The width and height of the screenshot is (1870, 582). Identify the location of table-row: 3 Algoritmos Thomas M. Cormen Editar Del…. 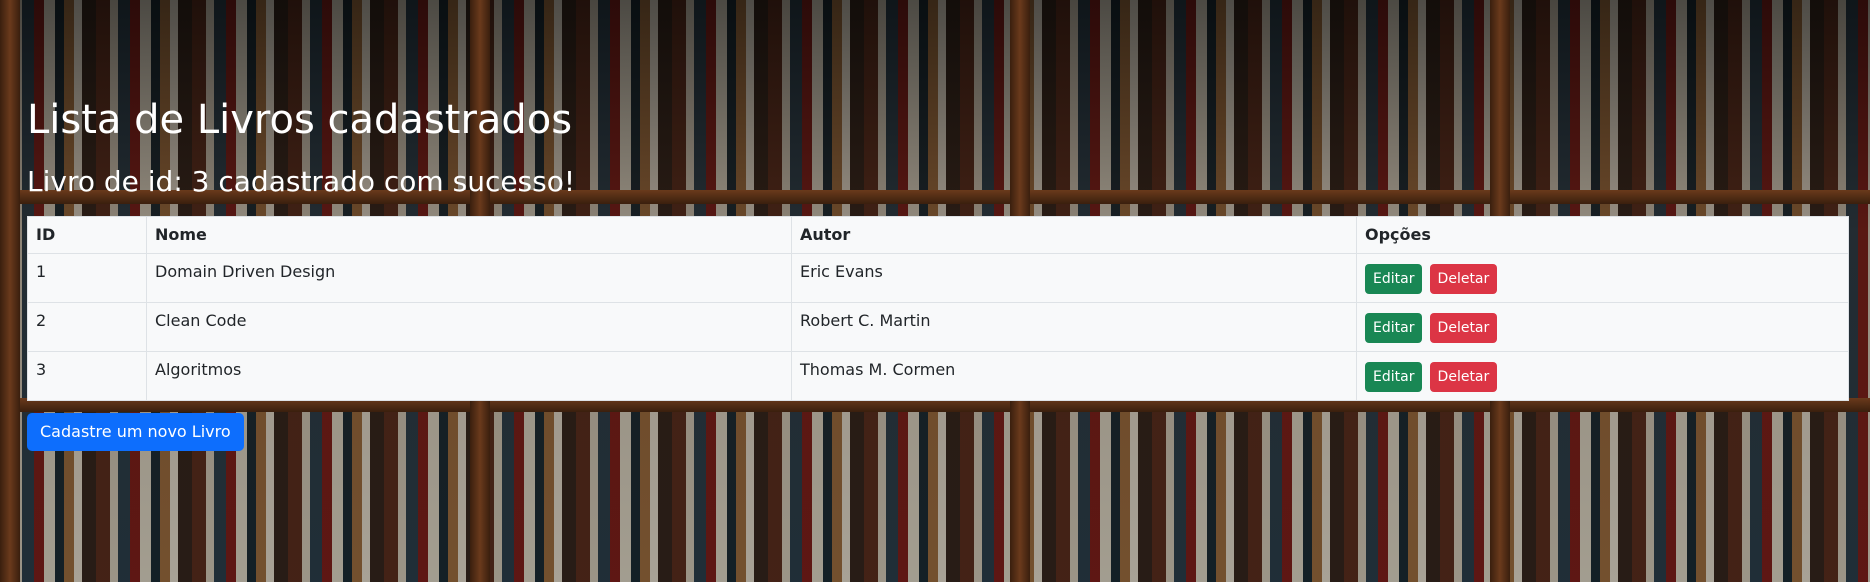
(938, 376).